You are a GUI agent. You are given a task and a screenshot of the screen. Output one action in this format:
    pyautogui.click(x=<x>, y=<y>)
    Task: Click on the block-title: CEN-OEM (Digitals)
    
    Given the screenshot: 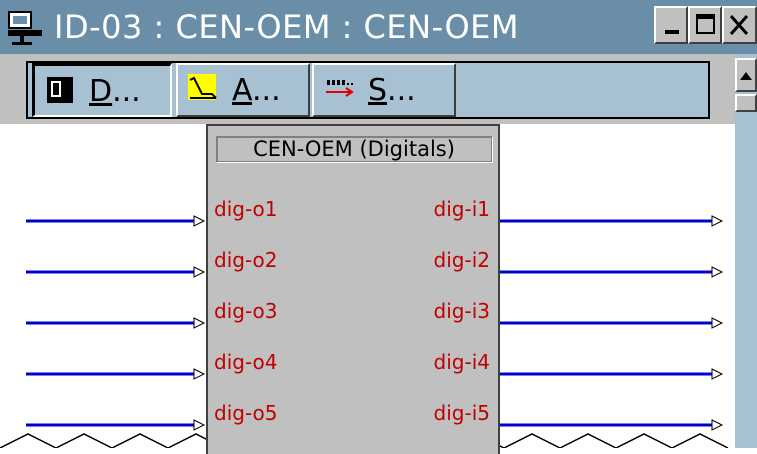 What is the action you would take?
    pyautogui.click(x=354, y=149)
    